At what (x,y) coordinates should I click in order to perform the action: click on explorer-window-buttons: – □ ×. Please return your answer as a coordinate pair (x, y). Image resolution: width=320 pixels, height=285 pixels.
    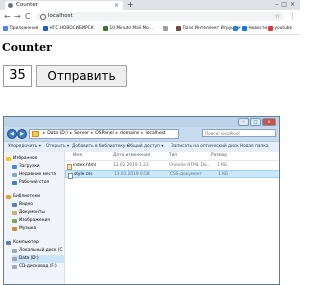
    Looking at the image, I should click on (256, 122).